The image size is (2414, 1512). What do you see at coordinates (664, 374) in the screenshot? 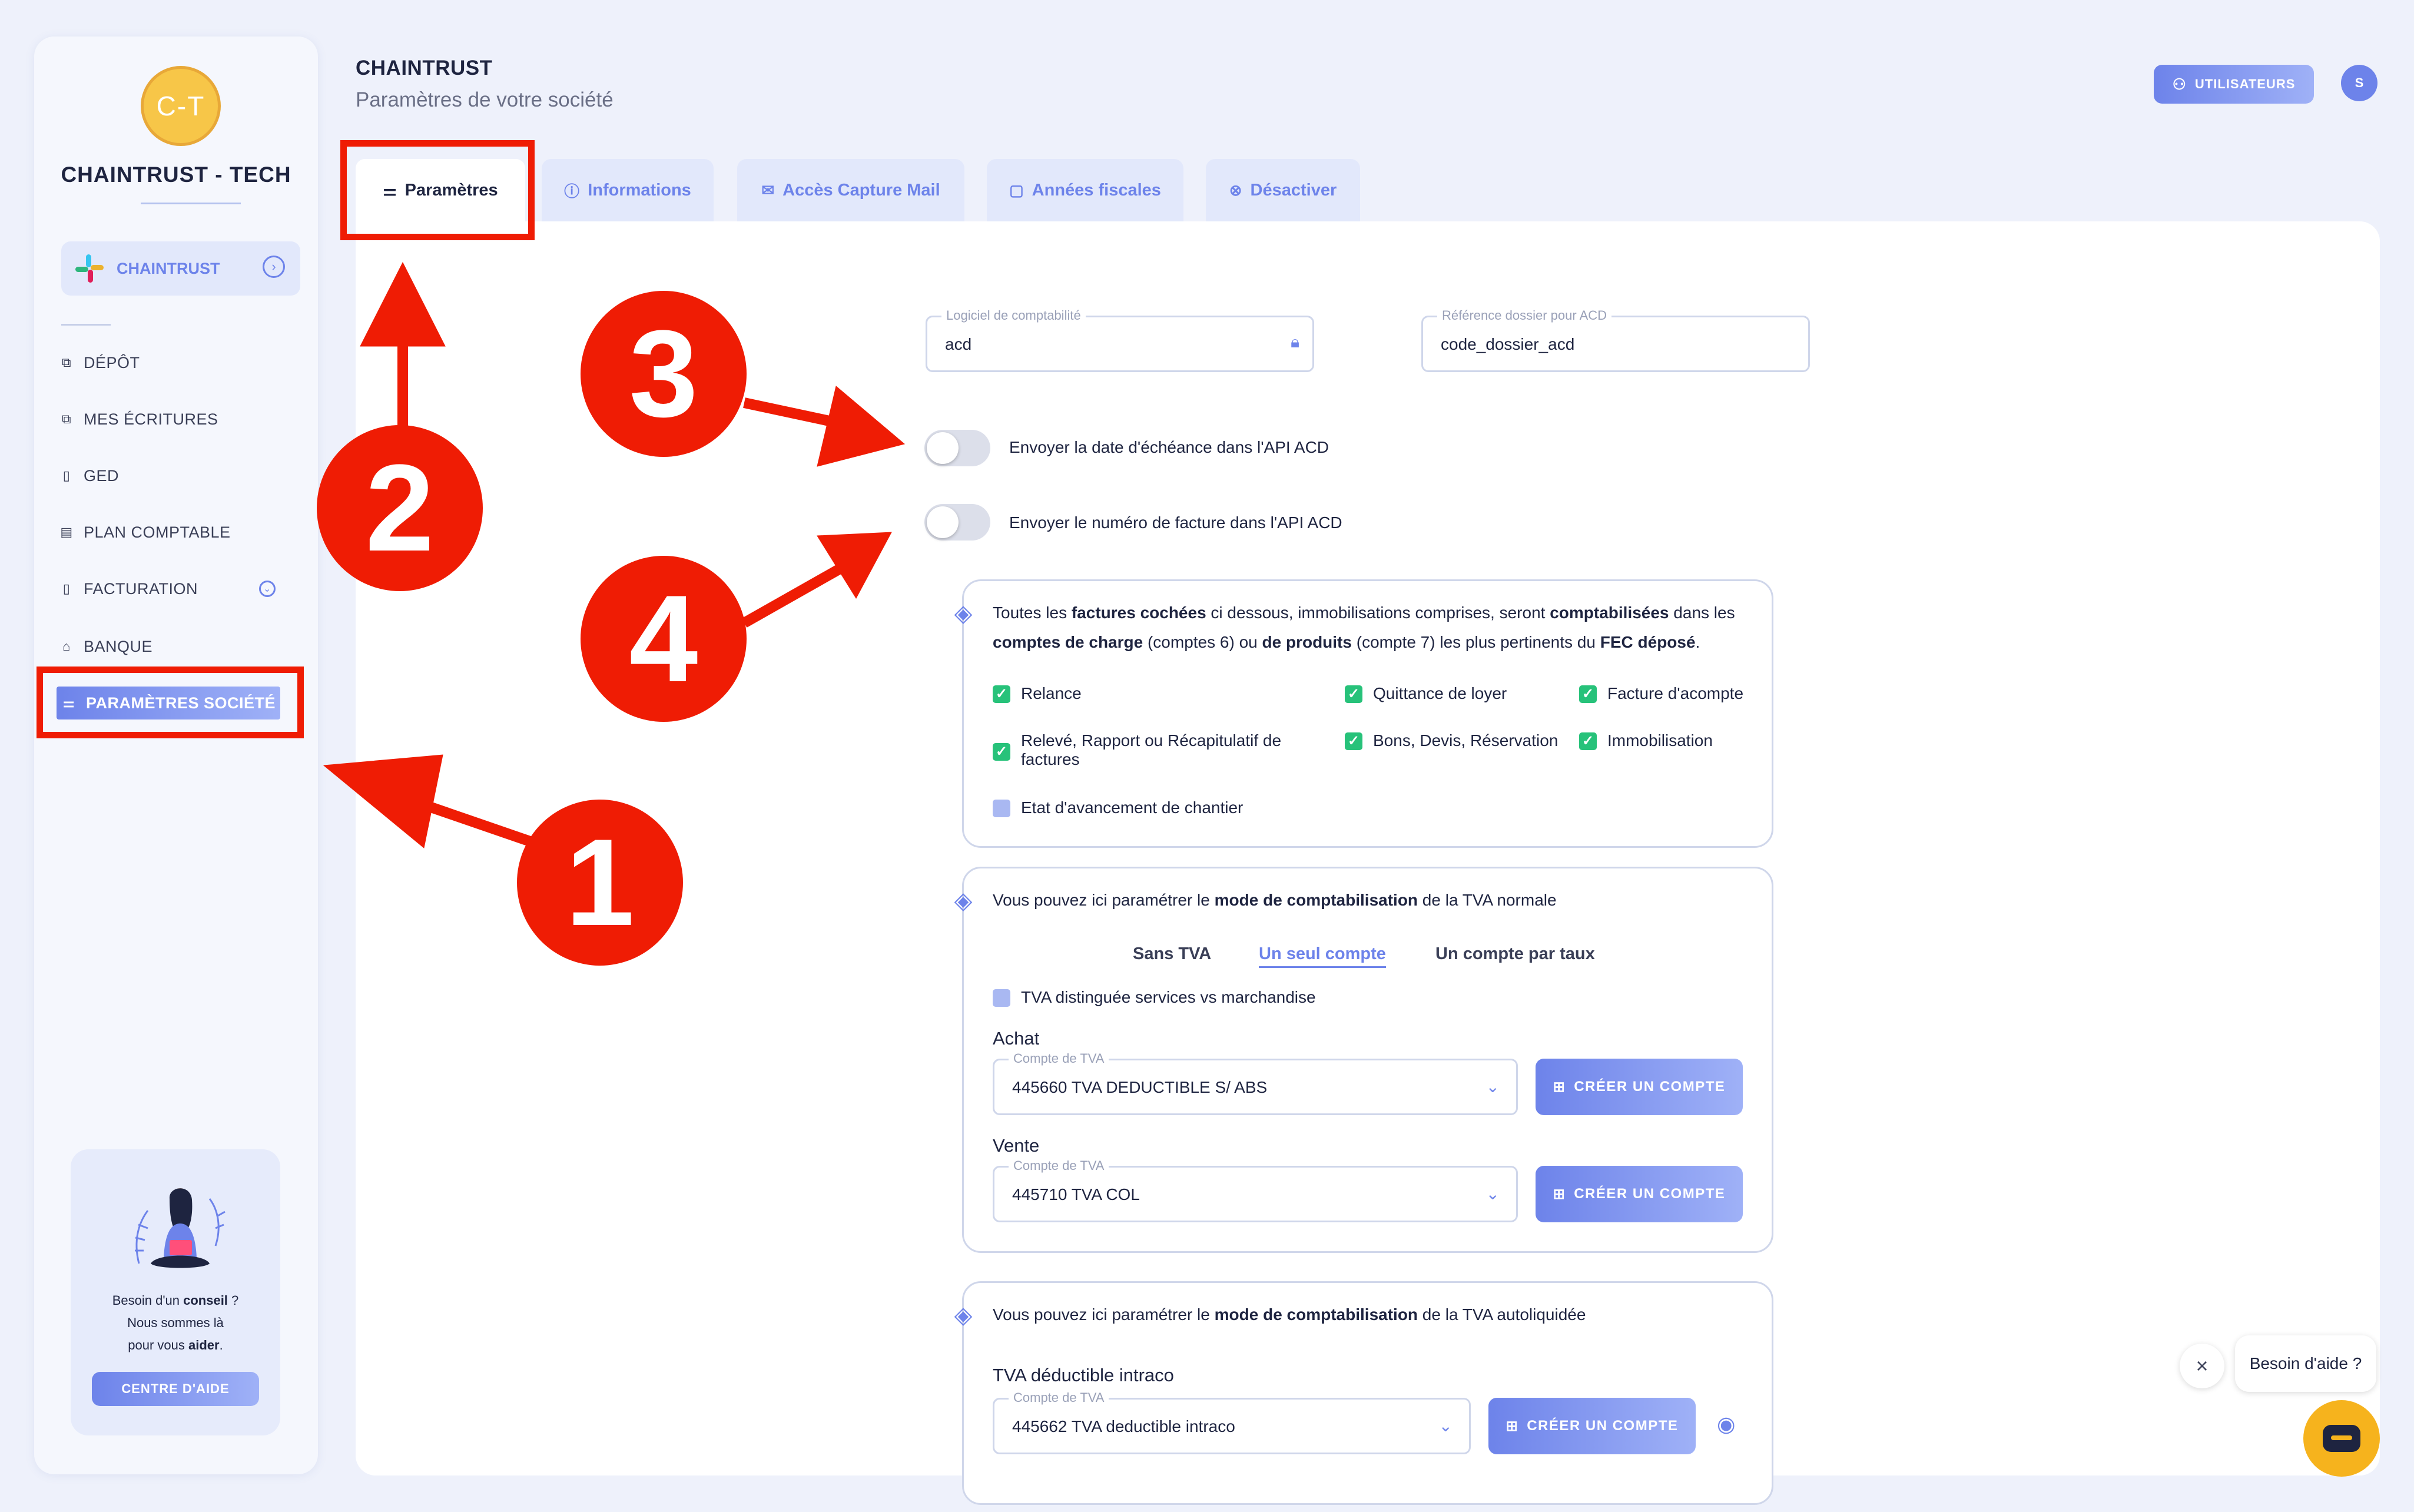
I see `annotation-circle-3: 3` at bounding box center [664, 374].